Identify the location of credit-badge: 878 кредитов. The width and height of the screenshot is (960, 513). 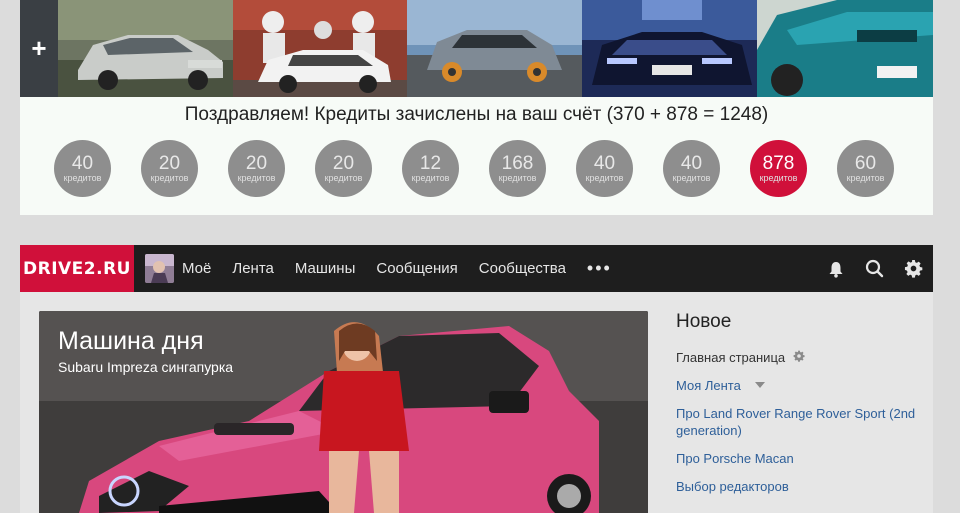
(778, 168).